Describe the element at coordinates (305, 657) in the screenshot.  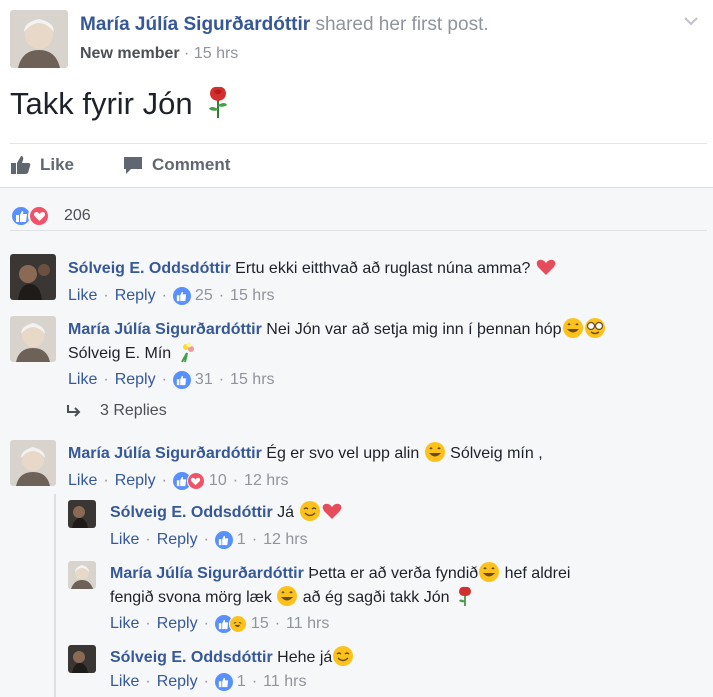
I see `reply-text: Hehe já` at that location.